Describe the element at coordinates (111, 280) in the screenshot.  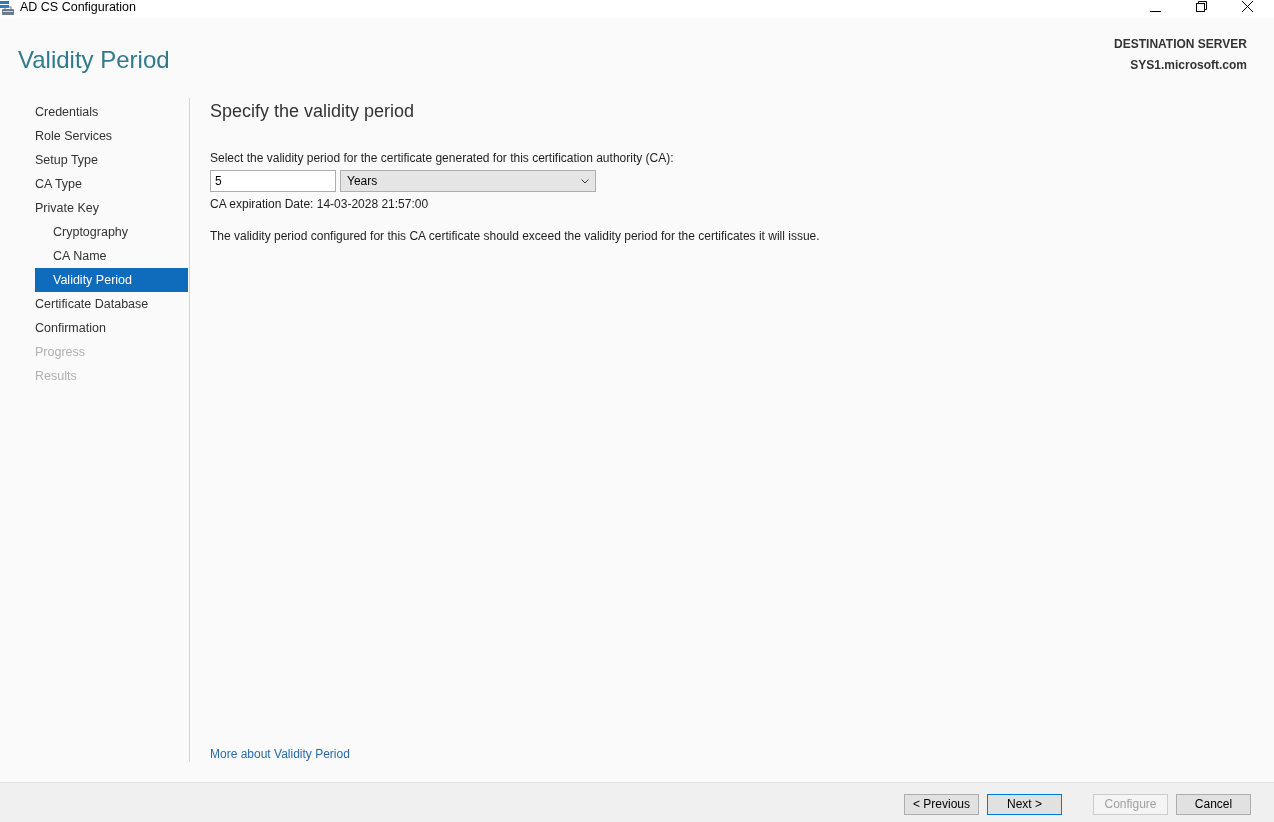
I see `nav-item: Validity Period` at that location.